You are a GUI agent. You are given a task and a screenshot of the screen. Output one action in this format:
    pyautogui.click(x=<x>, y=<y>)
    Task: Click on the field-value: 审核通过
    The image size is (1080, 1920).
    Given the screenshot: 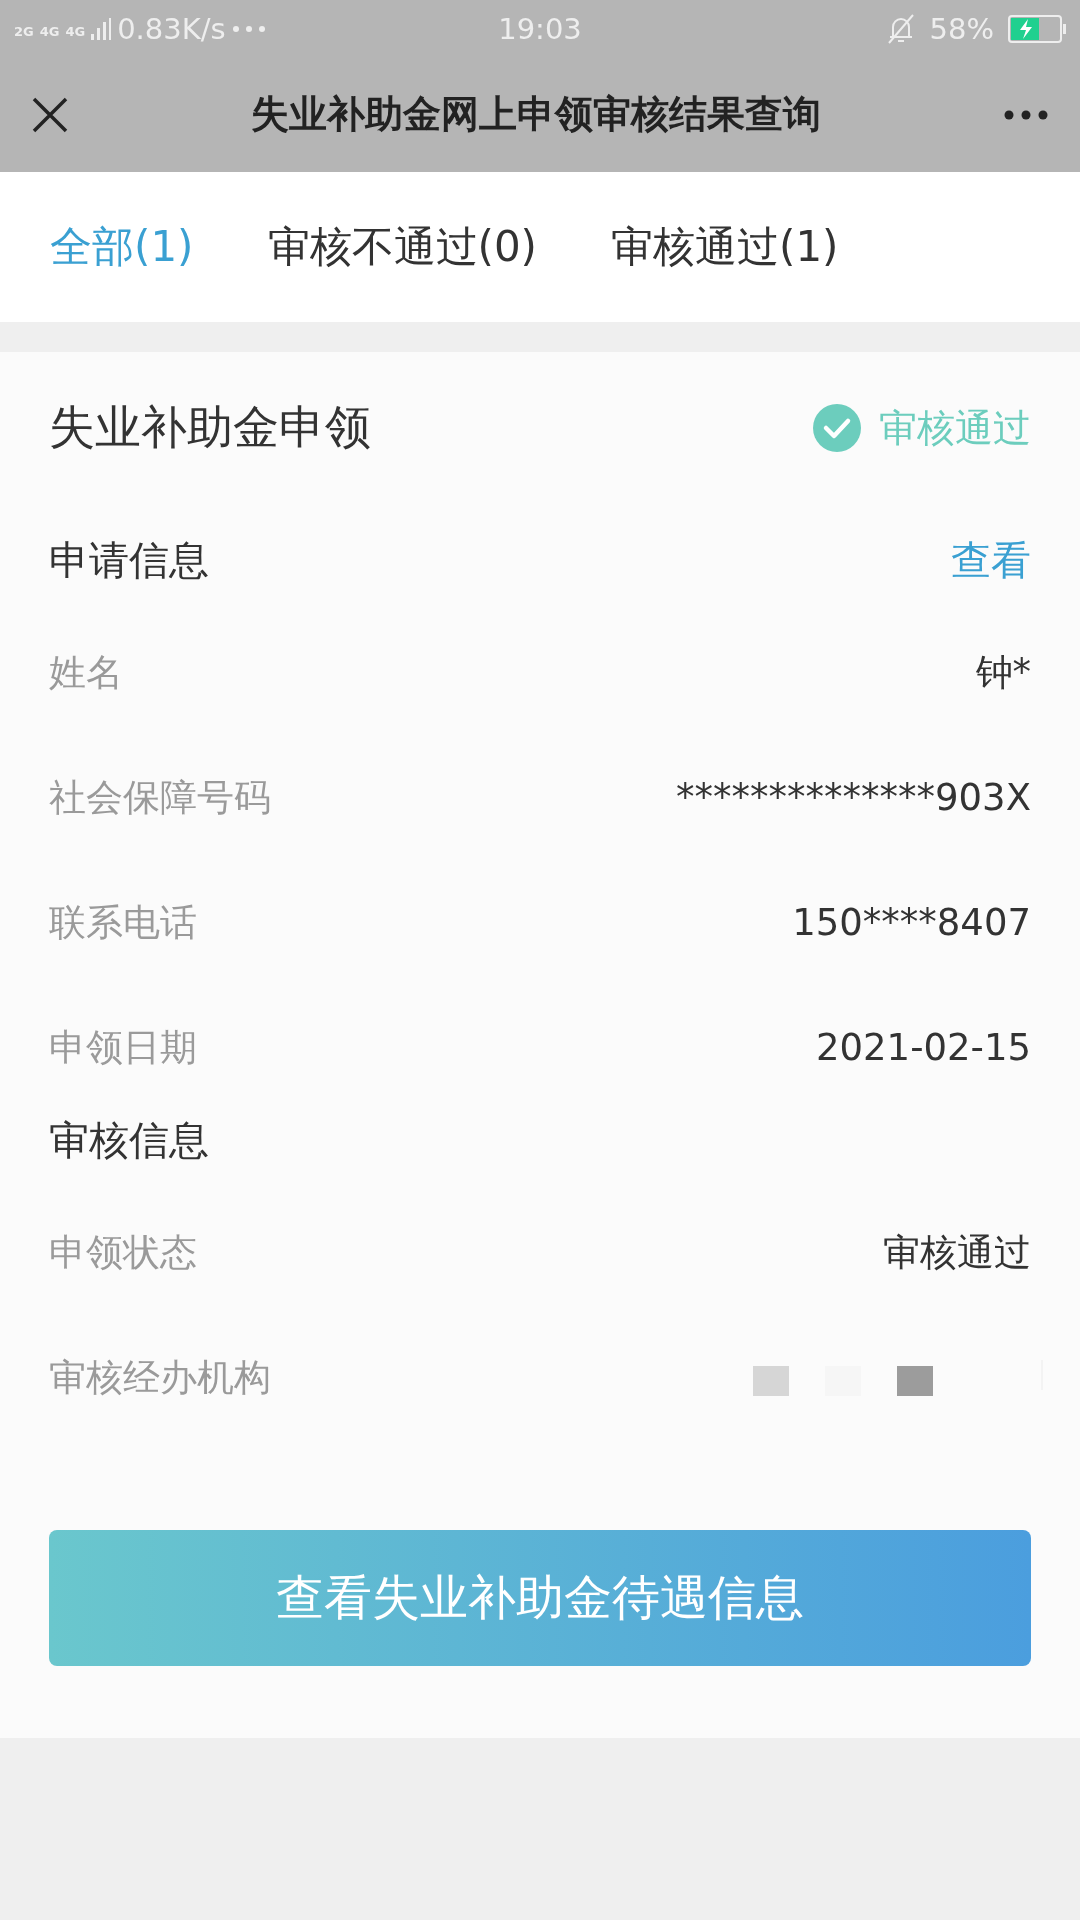 What is the action you would take?
    pyautogui.click(x=957, y=1252)
    